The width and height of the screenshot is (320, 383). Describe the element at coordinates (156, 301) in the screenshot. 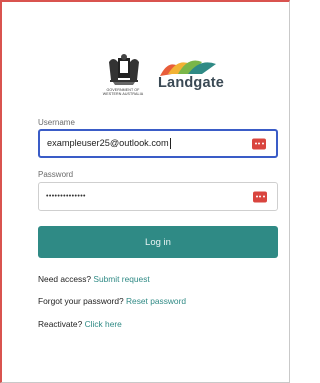

I see `reset-password-link: Reset password` at that location.